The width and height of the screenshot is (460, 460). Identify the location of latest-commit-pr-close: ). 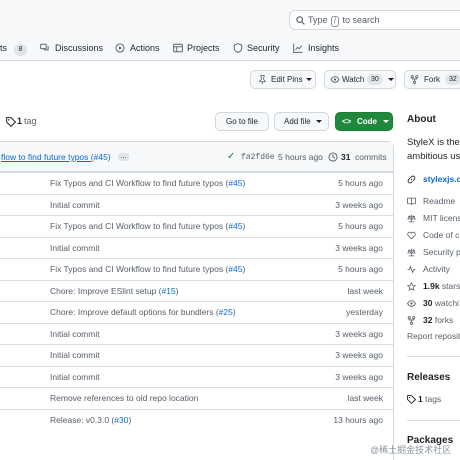
(109, 157).